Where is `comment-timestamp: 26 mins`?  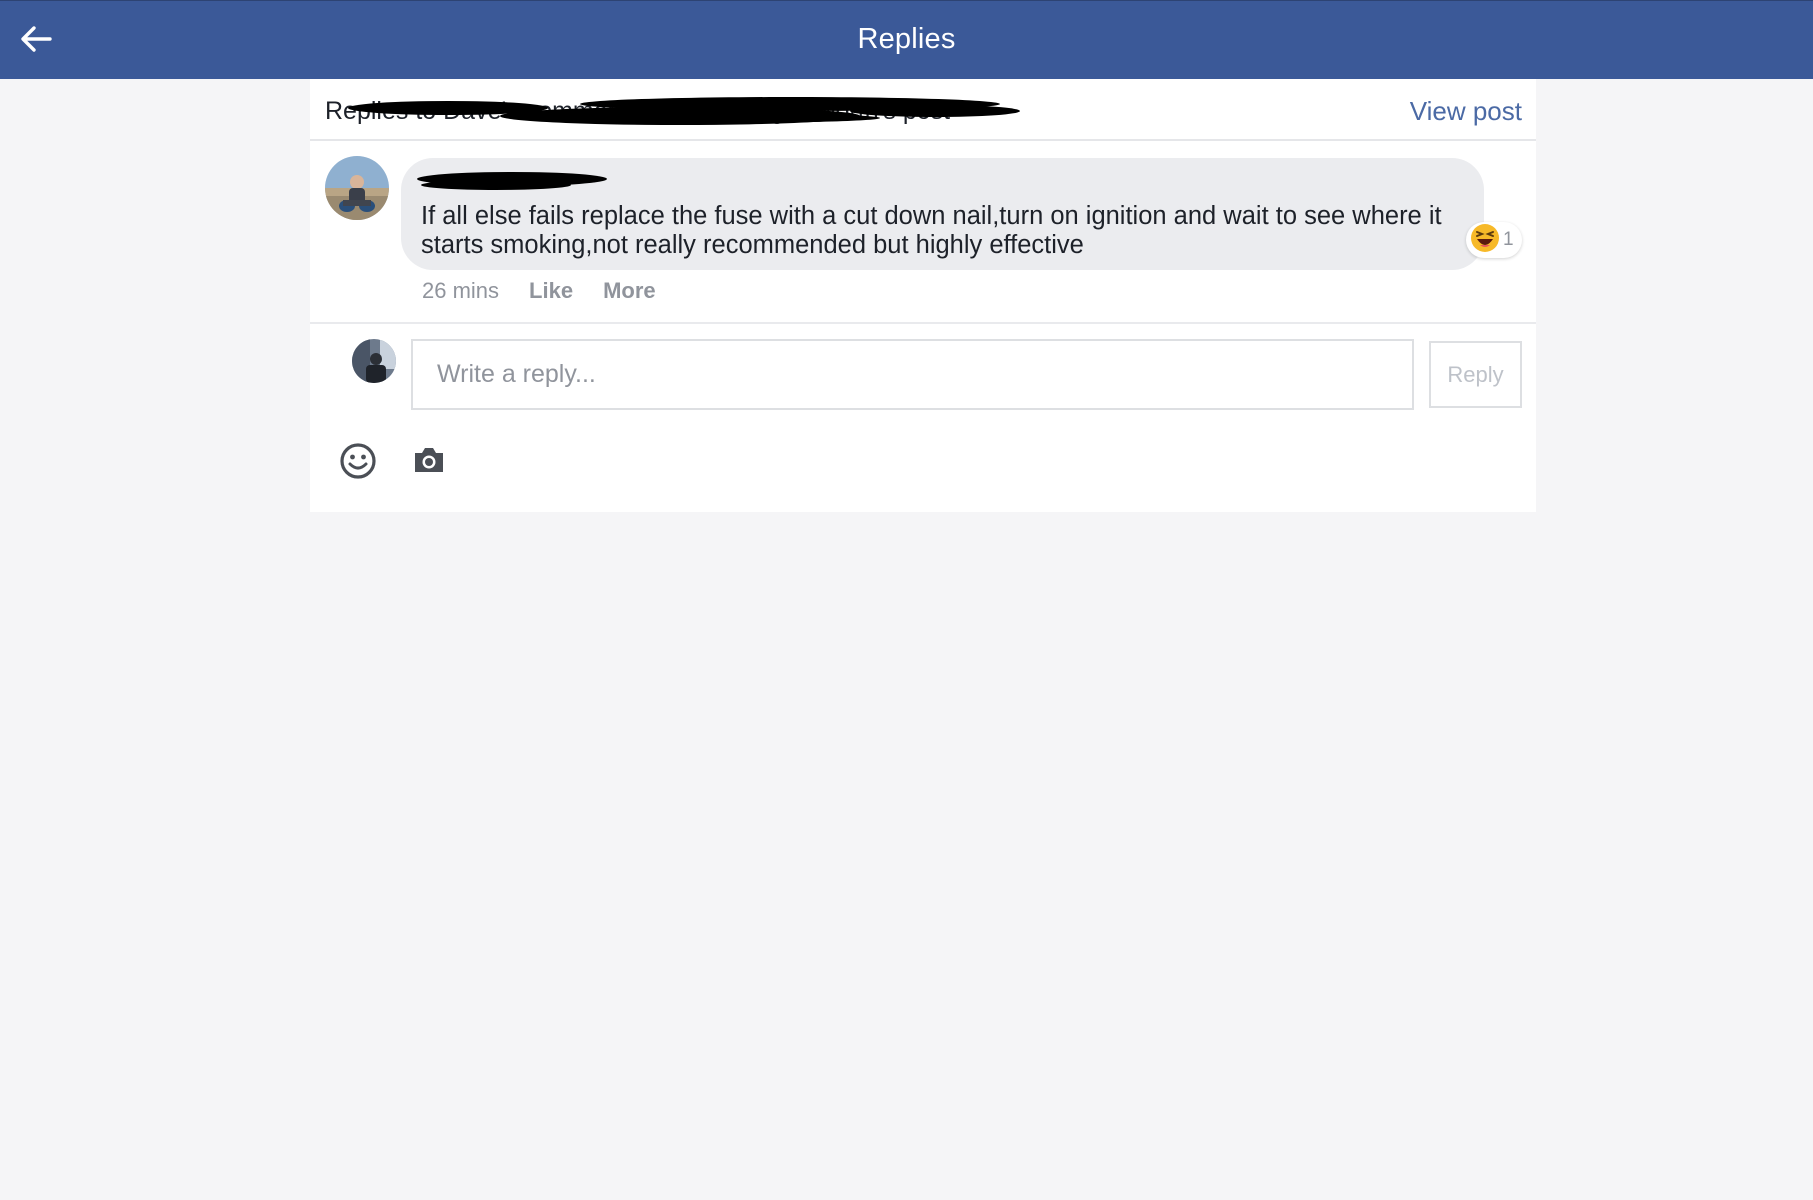 comment-timestamp: 26 mins is located at coordinates (460, 291).